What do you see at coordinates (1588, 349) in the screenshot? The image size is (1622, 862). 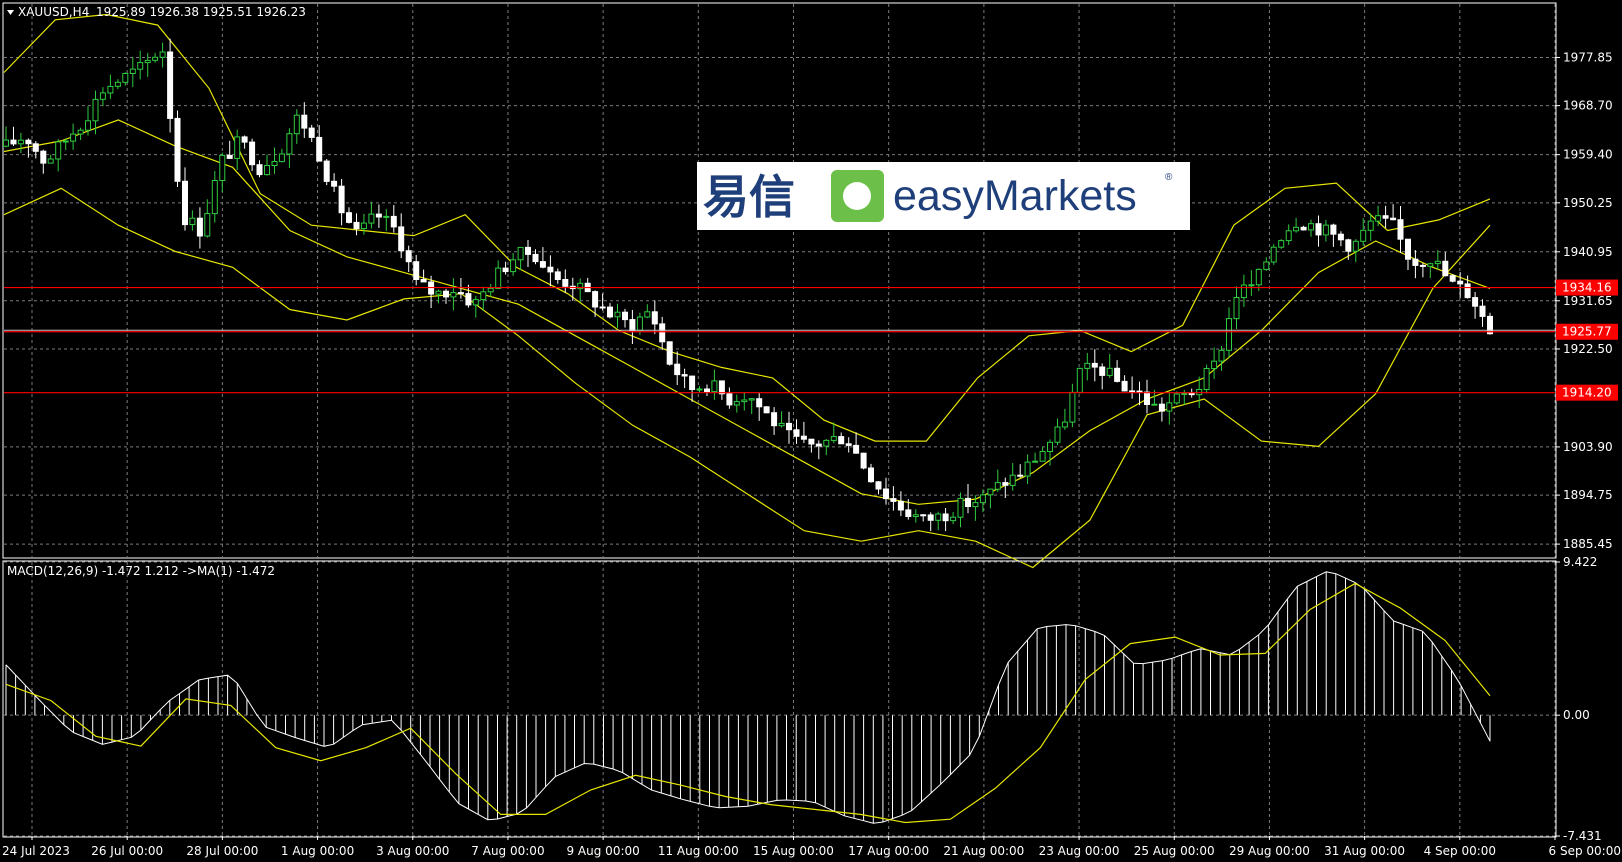 I see `price-tick-label: 1922.50` at bounding box center [1588, 349].